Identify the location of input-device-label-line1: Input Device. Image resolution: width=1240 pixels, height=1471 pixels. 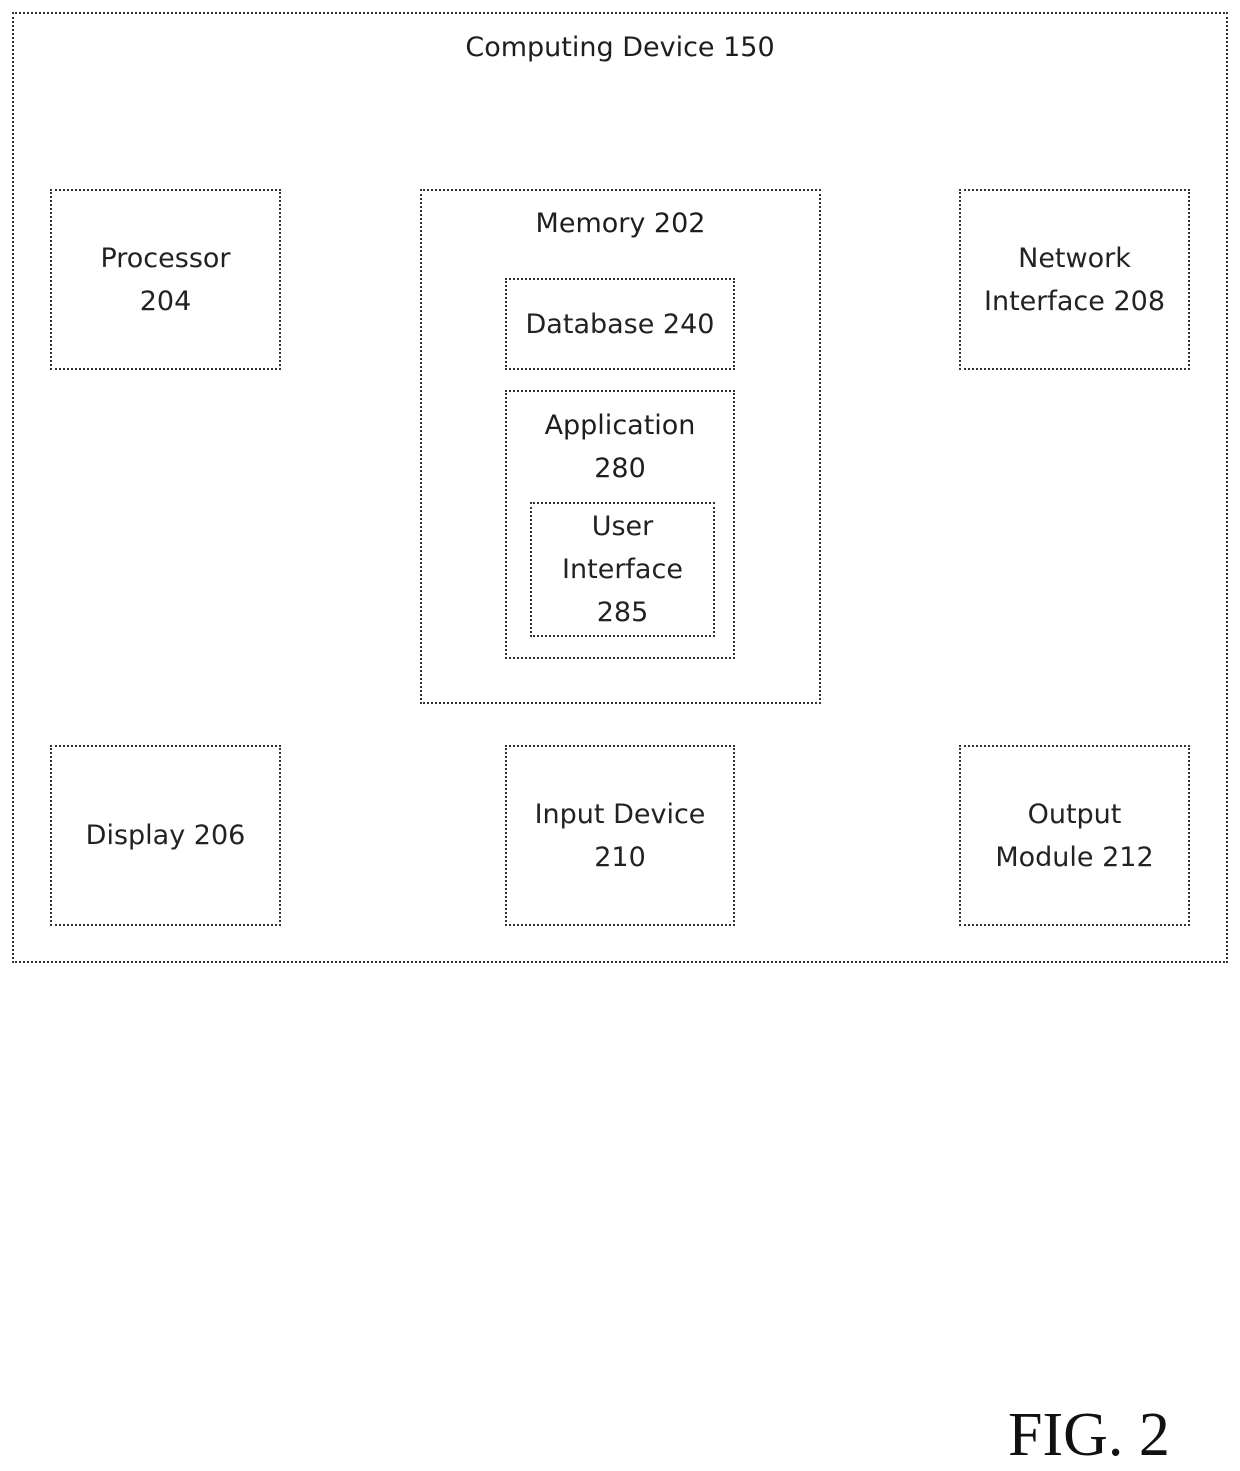
(620, 814).